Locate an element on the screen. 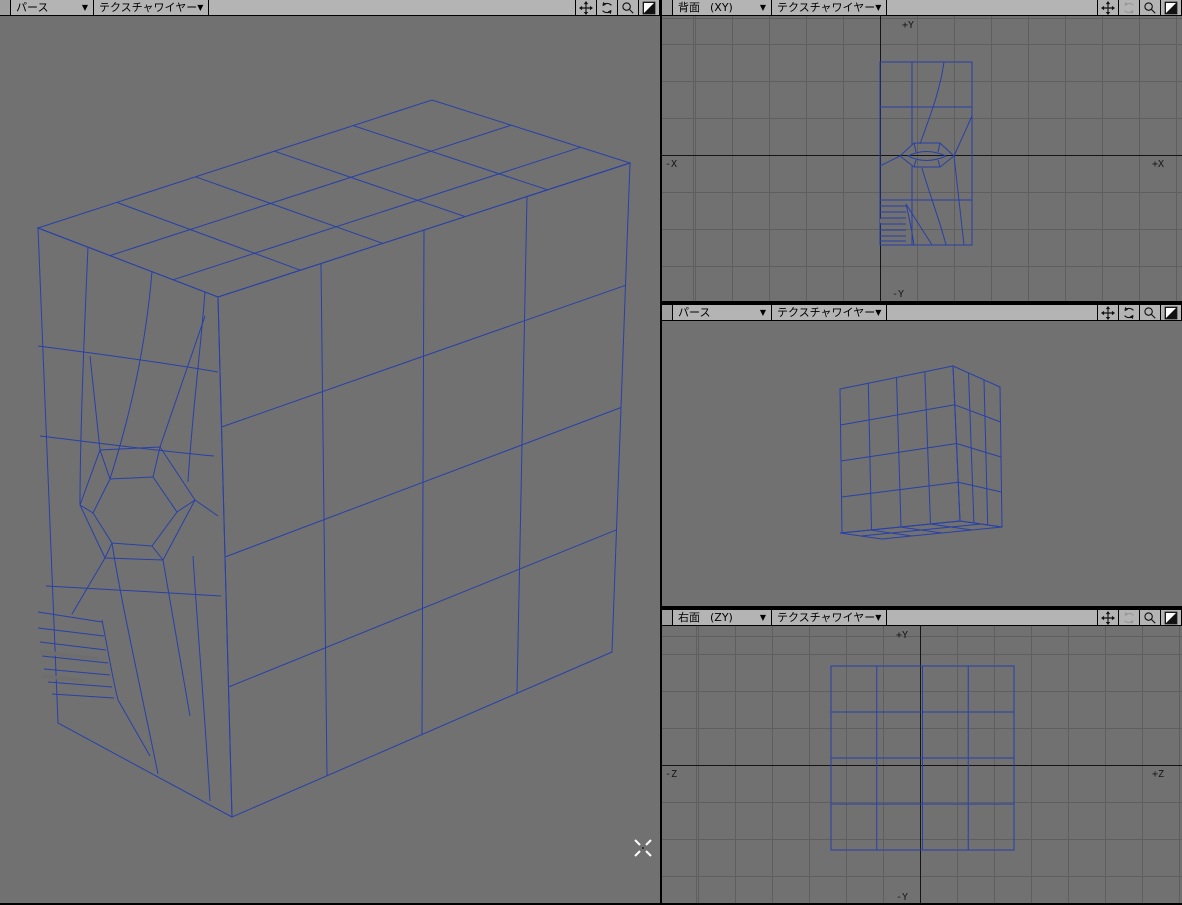 Image resolution: width=1182 pixels, height=905 pixels. view-type-dropdown: 右面 (ZY) ▼ is located at coordinates (722, 617).